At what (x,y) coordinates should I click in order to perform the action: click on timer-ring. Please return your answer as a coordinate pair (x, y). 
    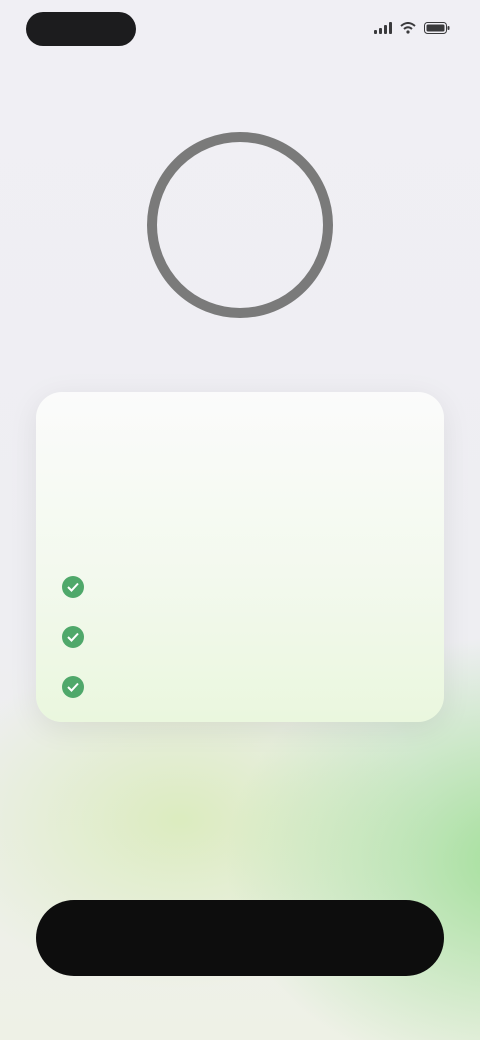
    Looking at the image, I should click on (240, 225).